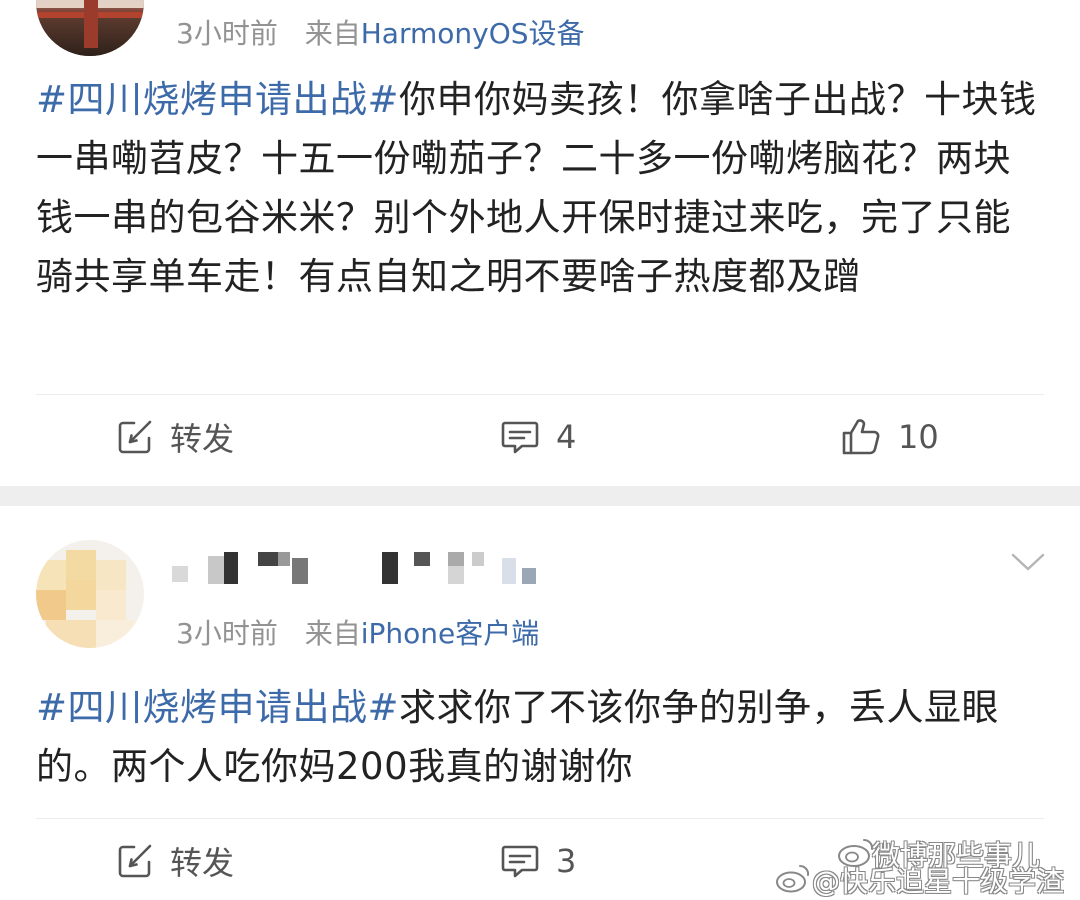 The height and width of the screenshot is (900, 1080). I want to click on action-bar: 转发 4 10, so click(540, 438).